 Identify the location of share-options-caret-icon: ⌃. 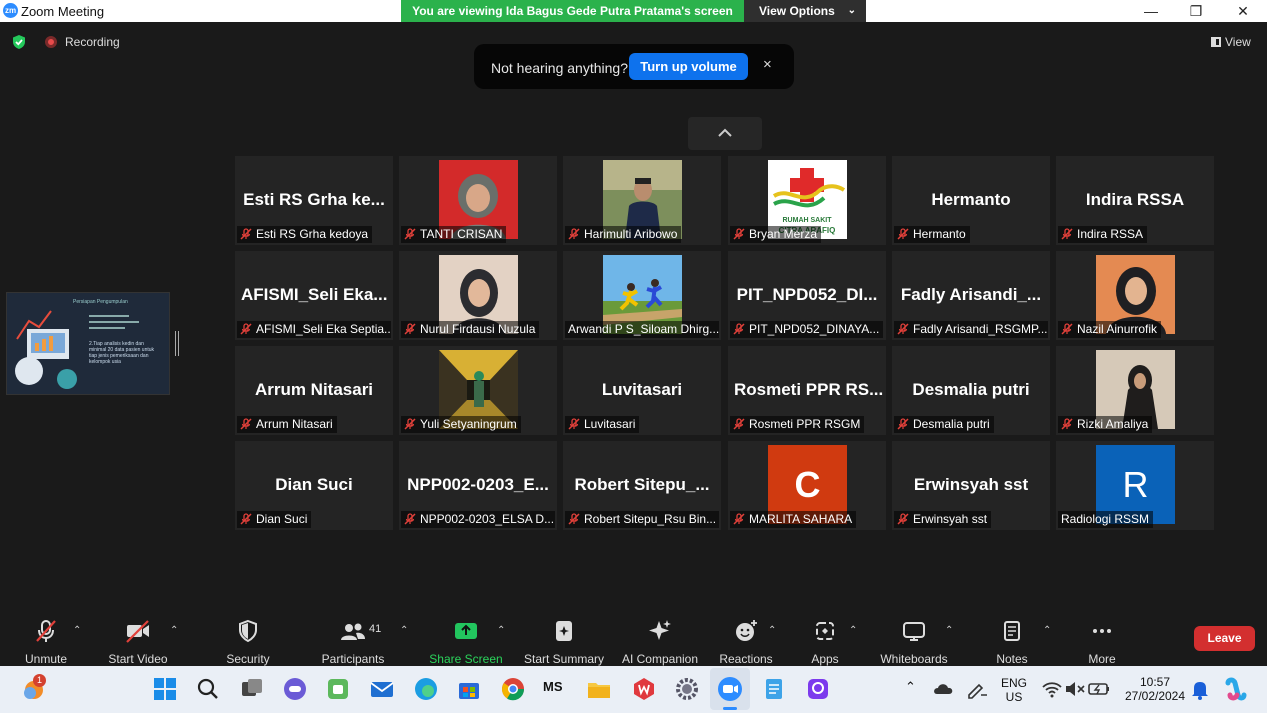
(502, 630).